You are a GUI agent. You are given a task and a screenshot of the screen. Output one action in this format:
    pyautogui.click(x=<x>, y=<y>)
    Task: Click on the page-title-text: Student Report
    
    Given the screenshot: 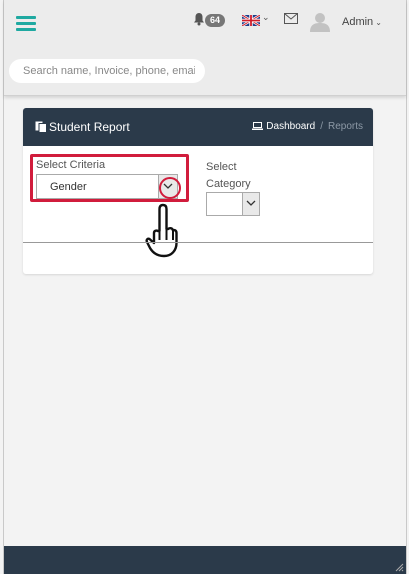 What is the action you would take?
    pyautogui.click(x=89, y=127)
    